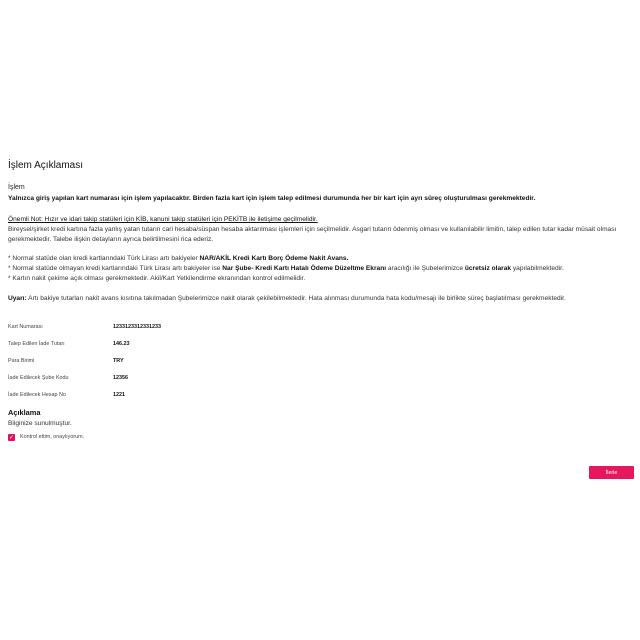 Image resolution: width=640 pixels, height=640 pixels. Describe the element at coordinates (21, 360) in the screenshot. I see `detail-label: Para Birimi` at that location.